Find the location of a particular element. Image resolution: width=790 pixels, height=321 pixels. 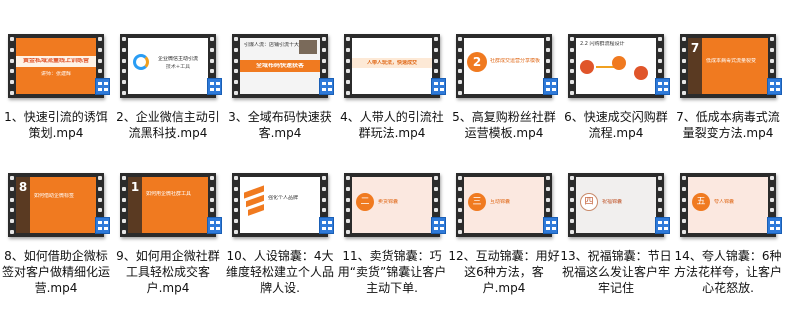

file-item: 二 卖货锦囊 11、卖货锦囊：巧用“卖货”锦囊让客户主动下单. is located at coordinates (392, 230).